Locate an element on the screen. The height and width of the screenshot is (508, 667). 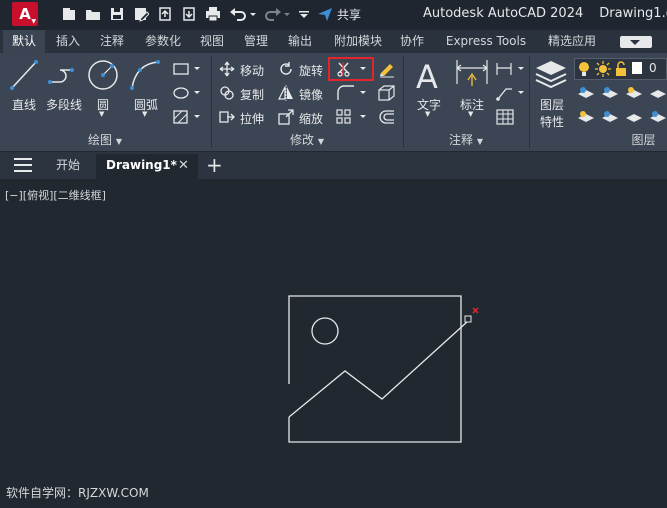
scale-label: 缩放 is located at coordinates (311, 118).